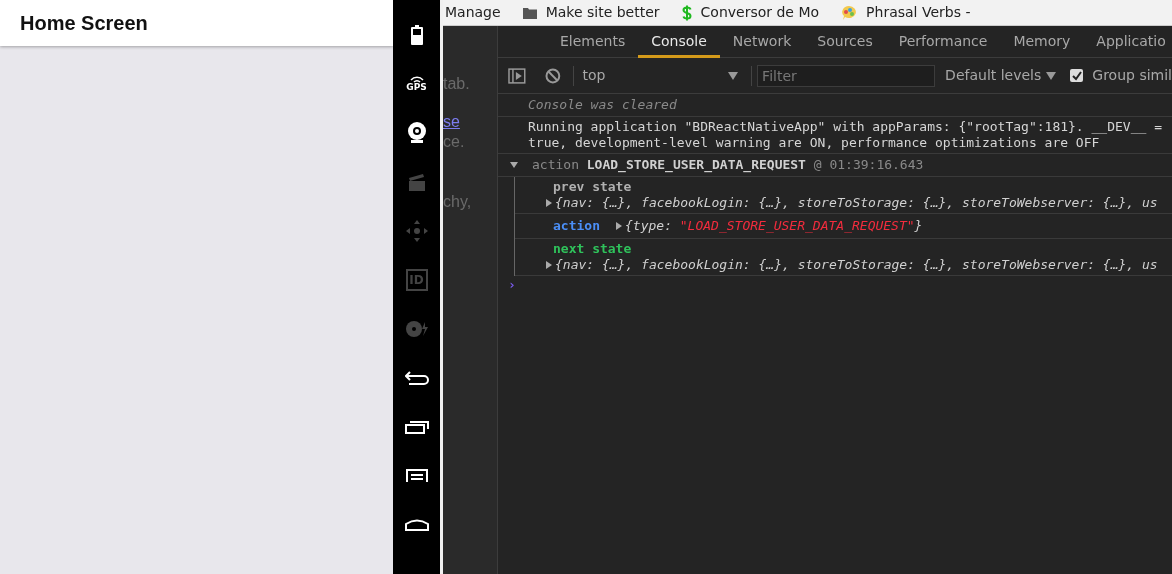  What do you see at coordinates (1132, 75) in the screenshot?
I see `checkbox-label: Group simil` at bounding box center [1132, 75].